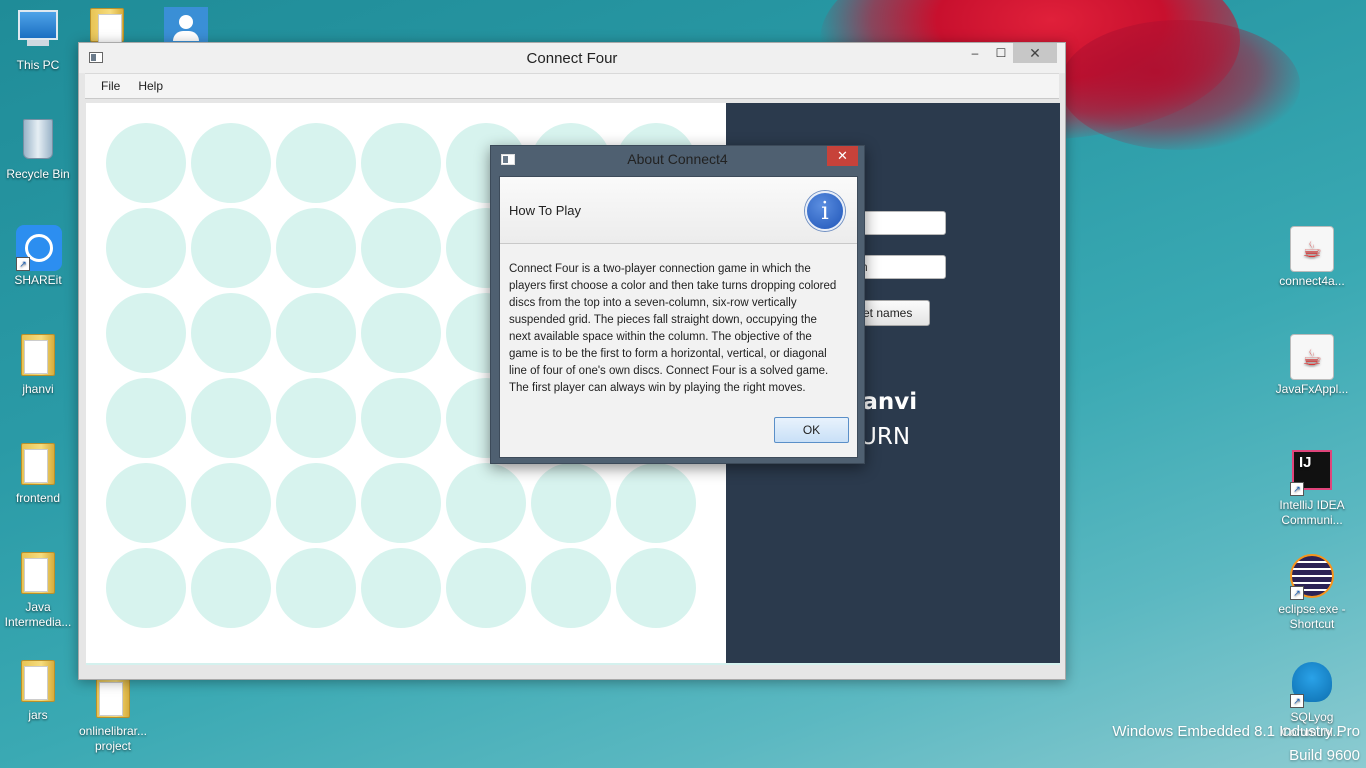 The width and height of the screenshot is (1366, 768). What do you see at coordinates (1312, 685) in the screenshot?
I see `dolphin-icon: ↗` at bounding box center [1312, 685].